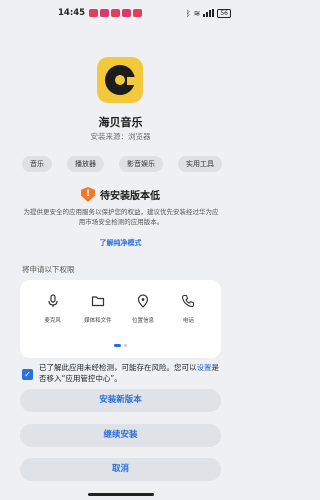  I want to click on permission-label: 电话, so click(188, 321).